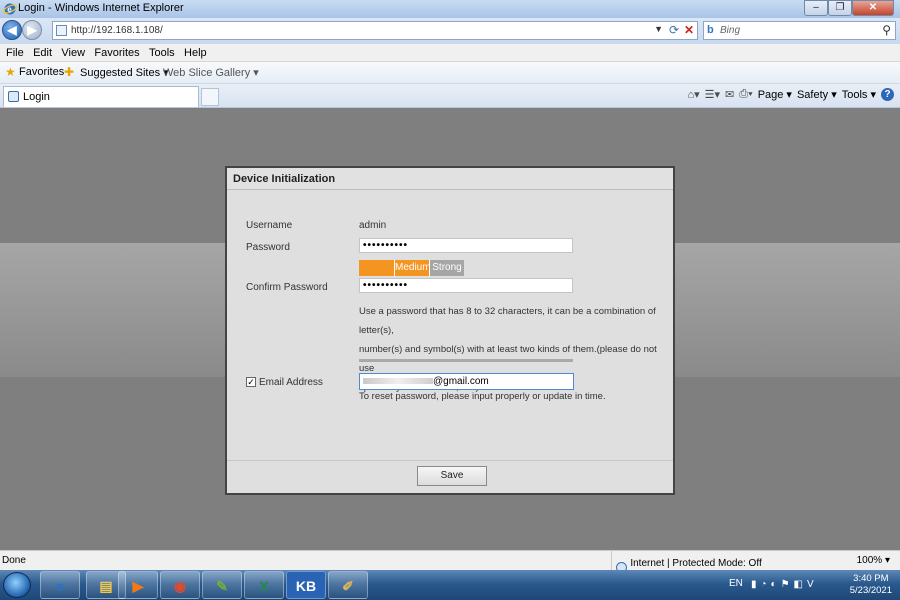 This screenshot has width=900, height=600. I want to click on confirm-password-field: ••••••••••, so click(466, 285).